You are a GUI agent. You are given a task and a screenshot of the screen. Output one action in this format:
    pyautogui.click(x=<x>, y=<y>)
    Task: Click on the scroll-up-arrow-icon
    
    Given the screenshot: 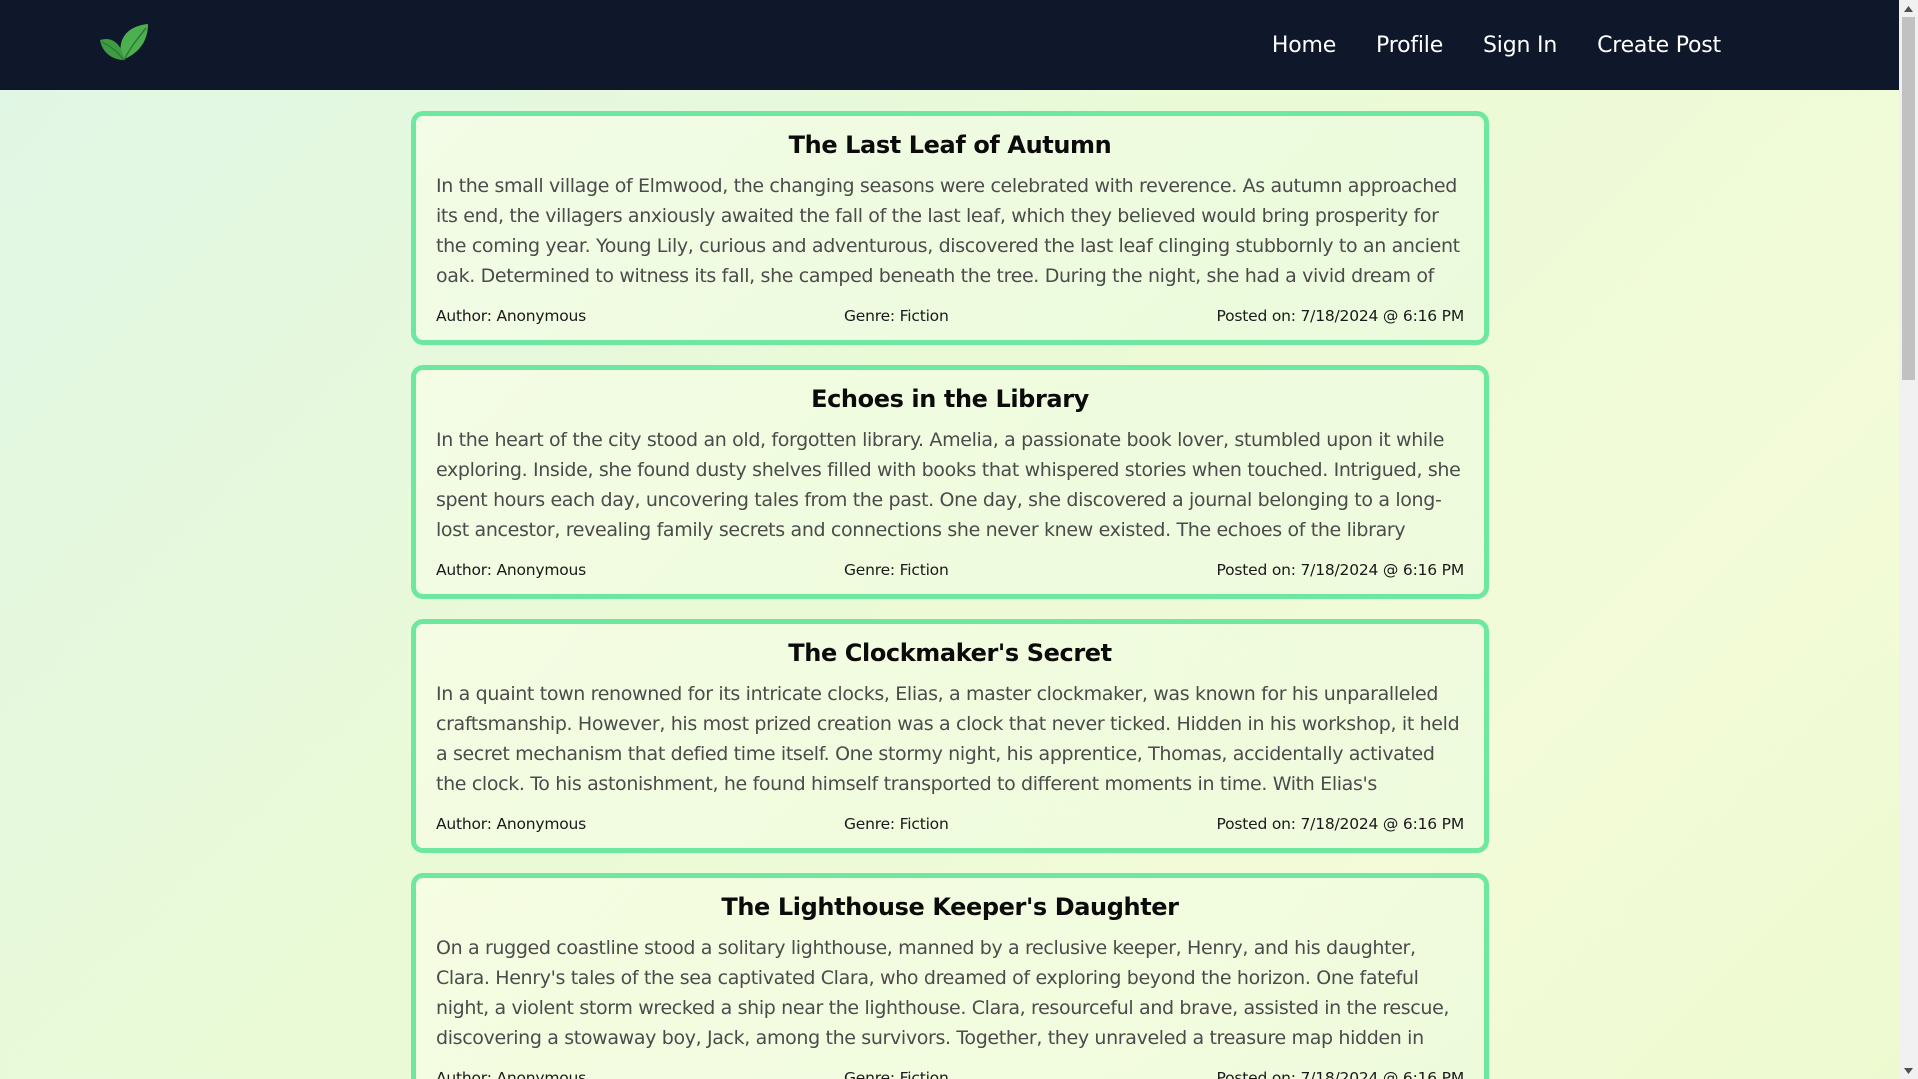 What is the action you would take?
    pyautogui.click(x=1908, y=8)
    